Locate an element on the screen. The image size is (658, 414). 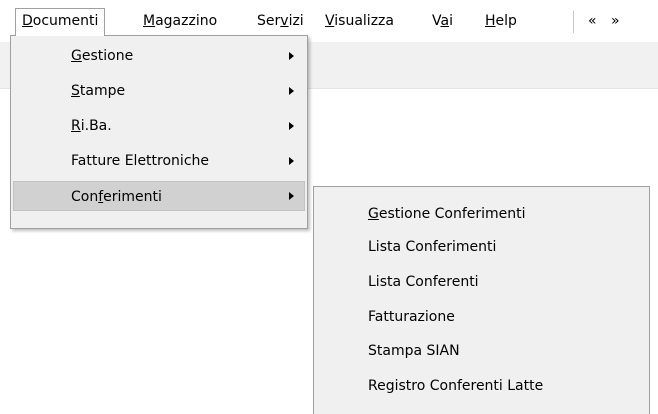
menu-magazzino: Magazzino is located at coordinates (180, 21).